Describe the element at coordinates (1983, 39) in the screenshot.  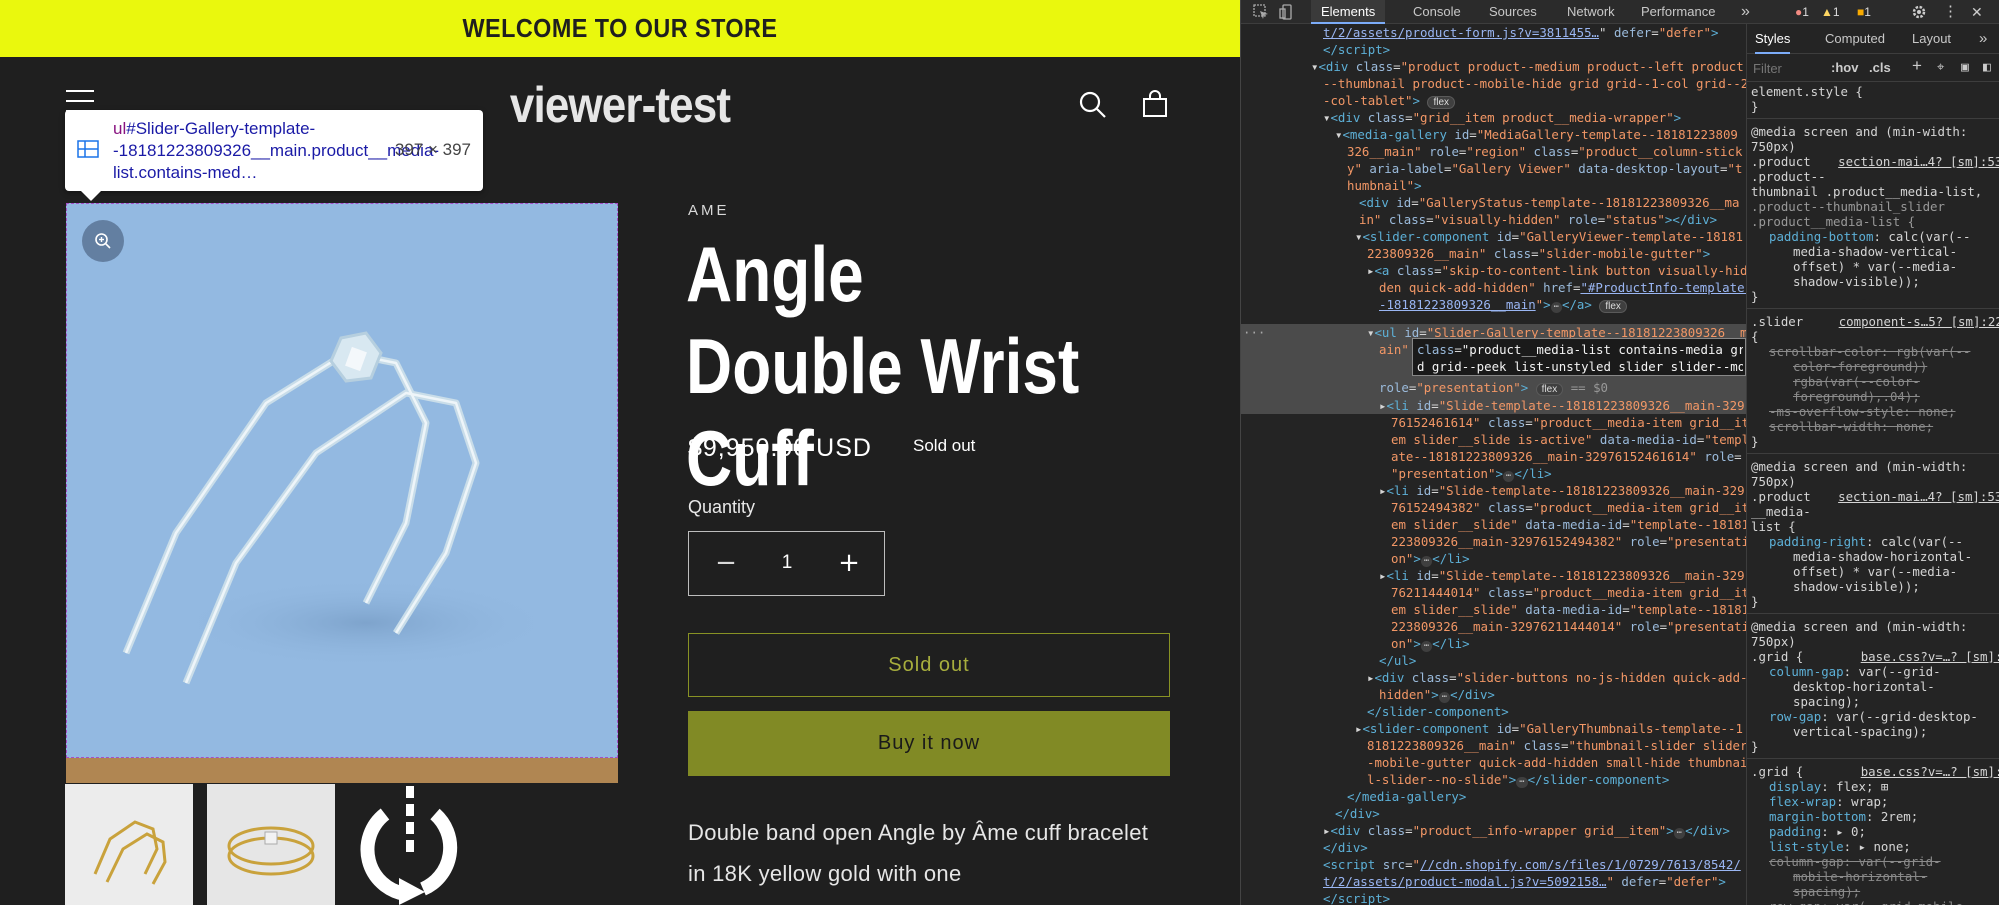
I see `more-style-tabs-button: »` at that location.